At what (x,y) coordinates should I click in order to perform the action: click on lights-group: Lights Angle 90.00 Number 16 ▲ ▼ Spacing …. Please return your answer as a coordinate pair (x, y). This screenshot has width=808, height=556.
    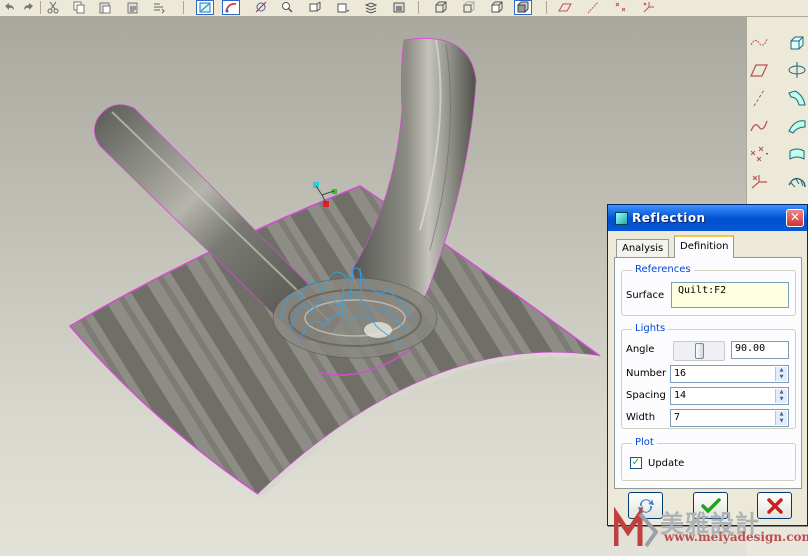
    Looking at the image, I should click on (708, 376).